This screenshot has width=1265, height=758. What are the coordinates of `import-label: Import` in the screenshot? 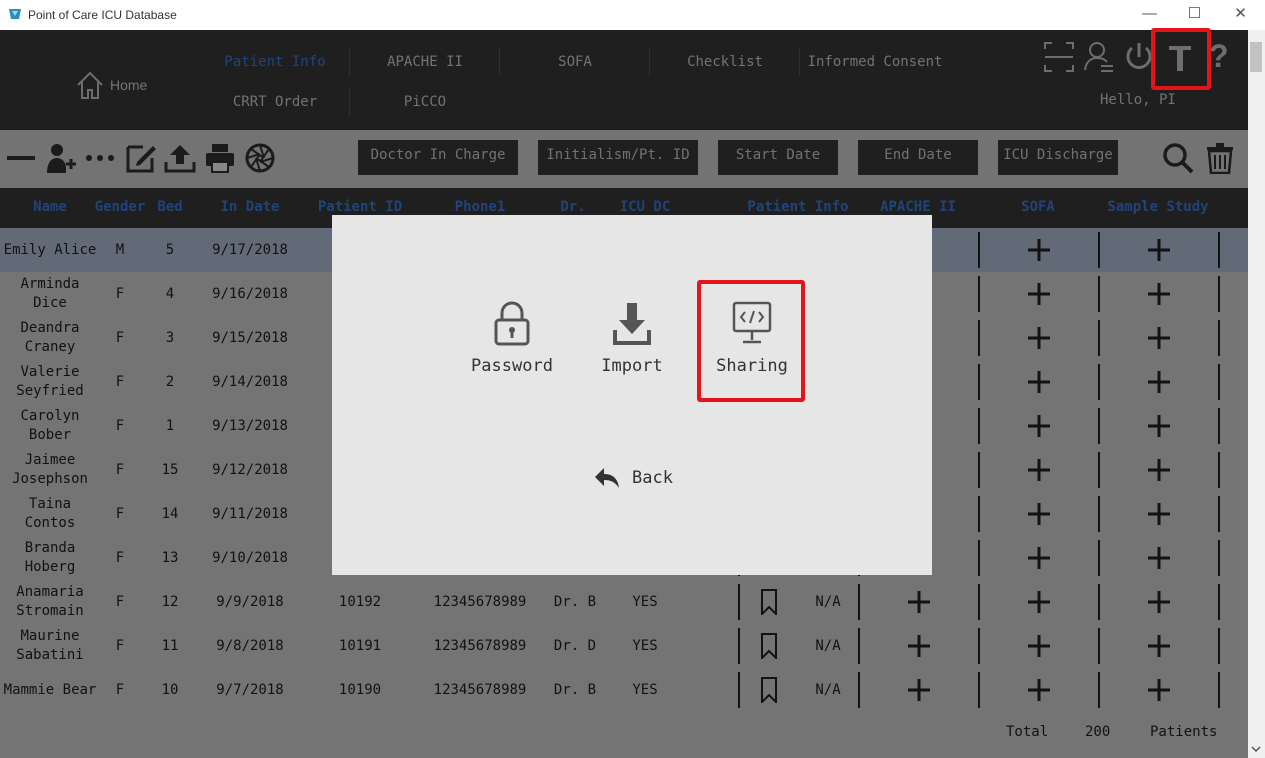 It's located at (632, 366).